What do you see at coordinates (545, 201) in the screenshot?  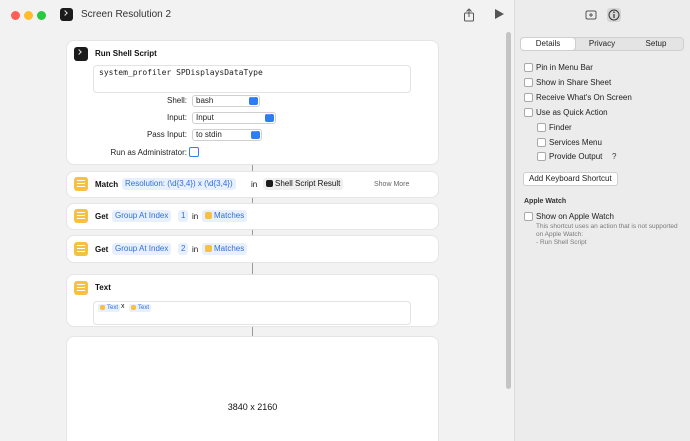 I see `apple-watch-heading: Apple Watch` at bounding box center [545, 201].